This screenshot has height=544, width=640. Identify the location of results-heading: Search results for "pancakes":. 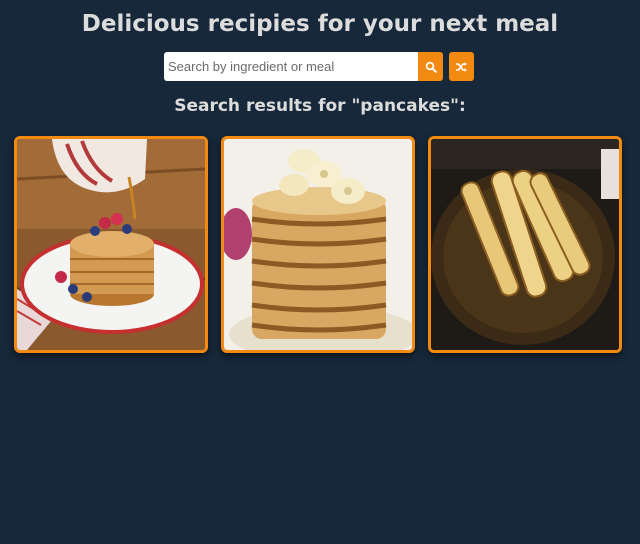
(320, 106).